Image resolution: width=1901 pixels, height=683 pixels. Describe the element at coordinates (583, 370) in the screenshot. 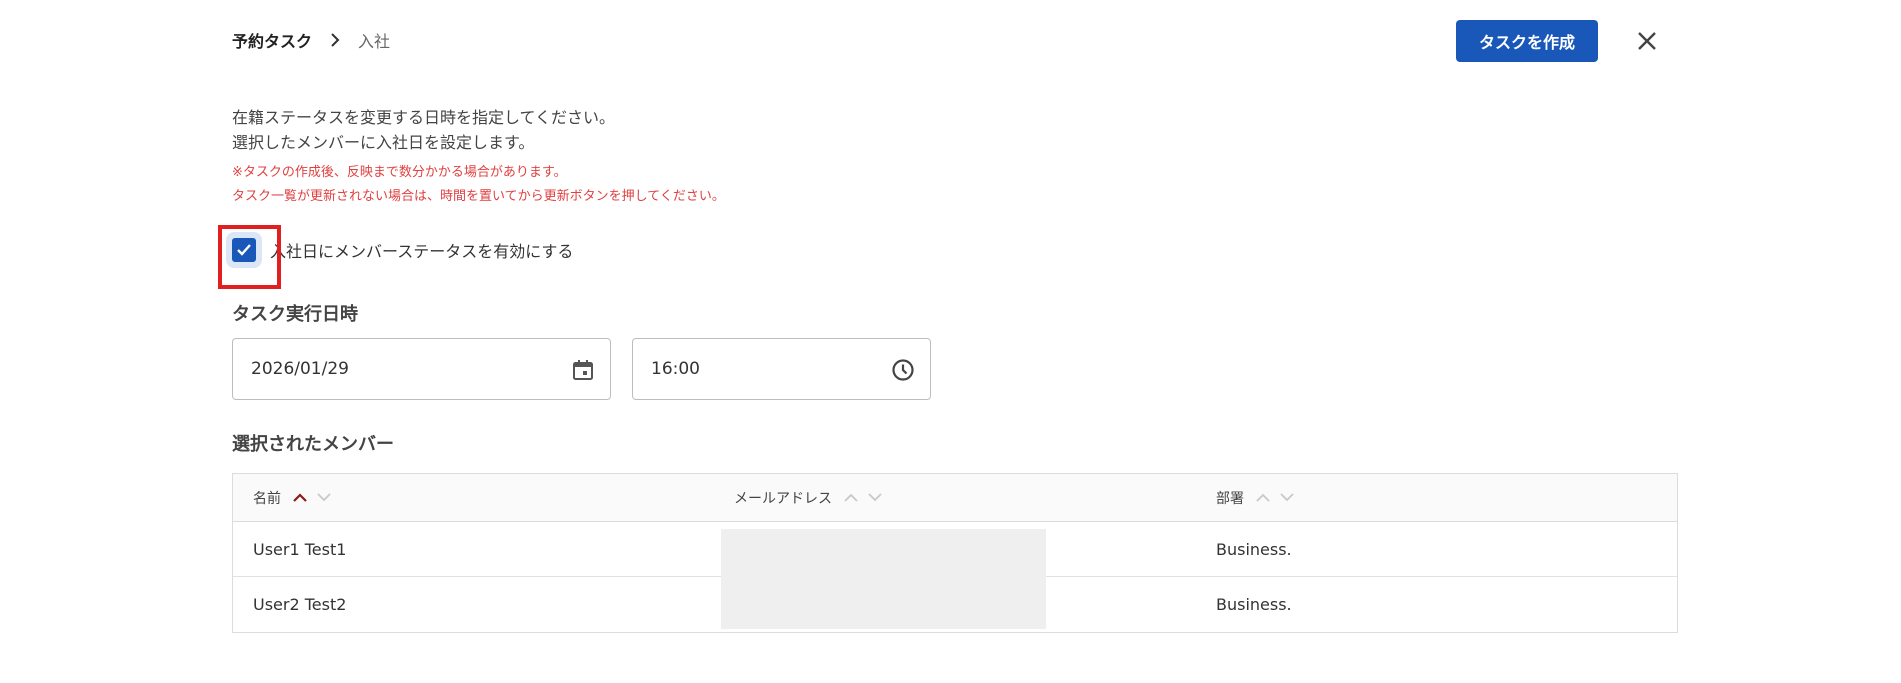

I see `calendar-icon` at that location.